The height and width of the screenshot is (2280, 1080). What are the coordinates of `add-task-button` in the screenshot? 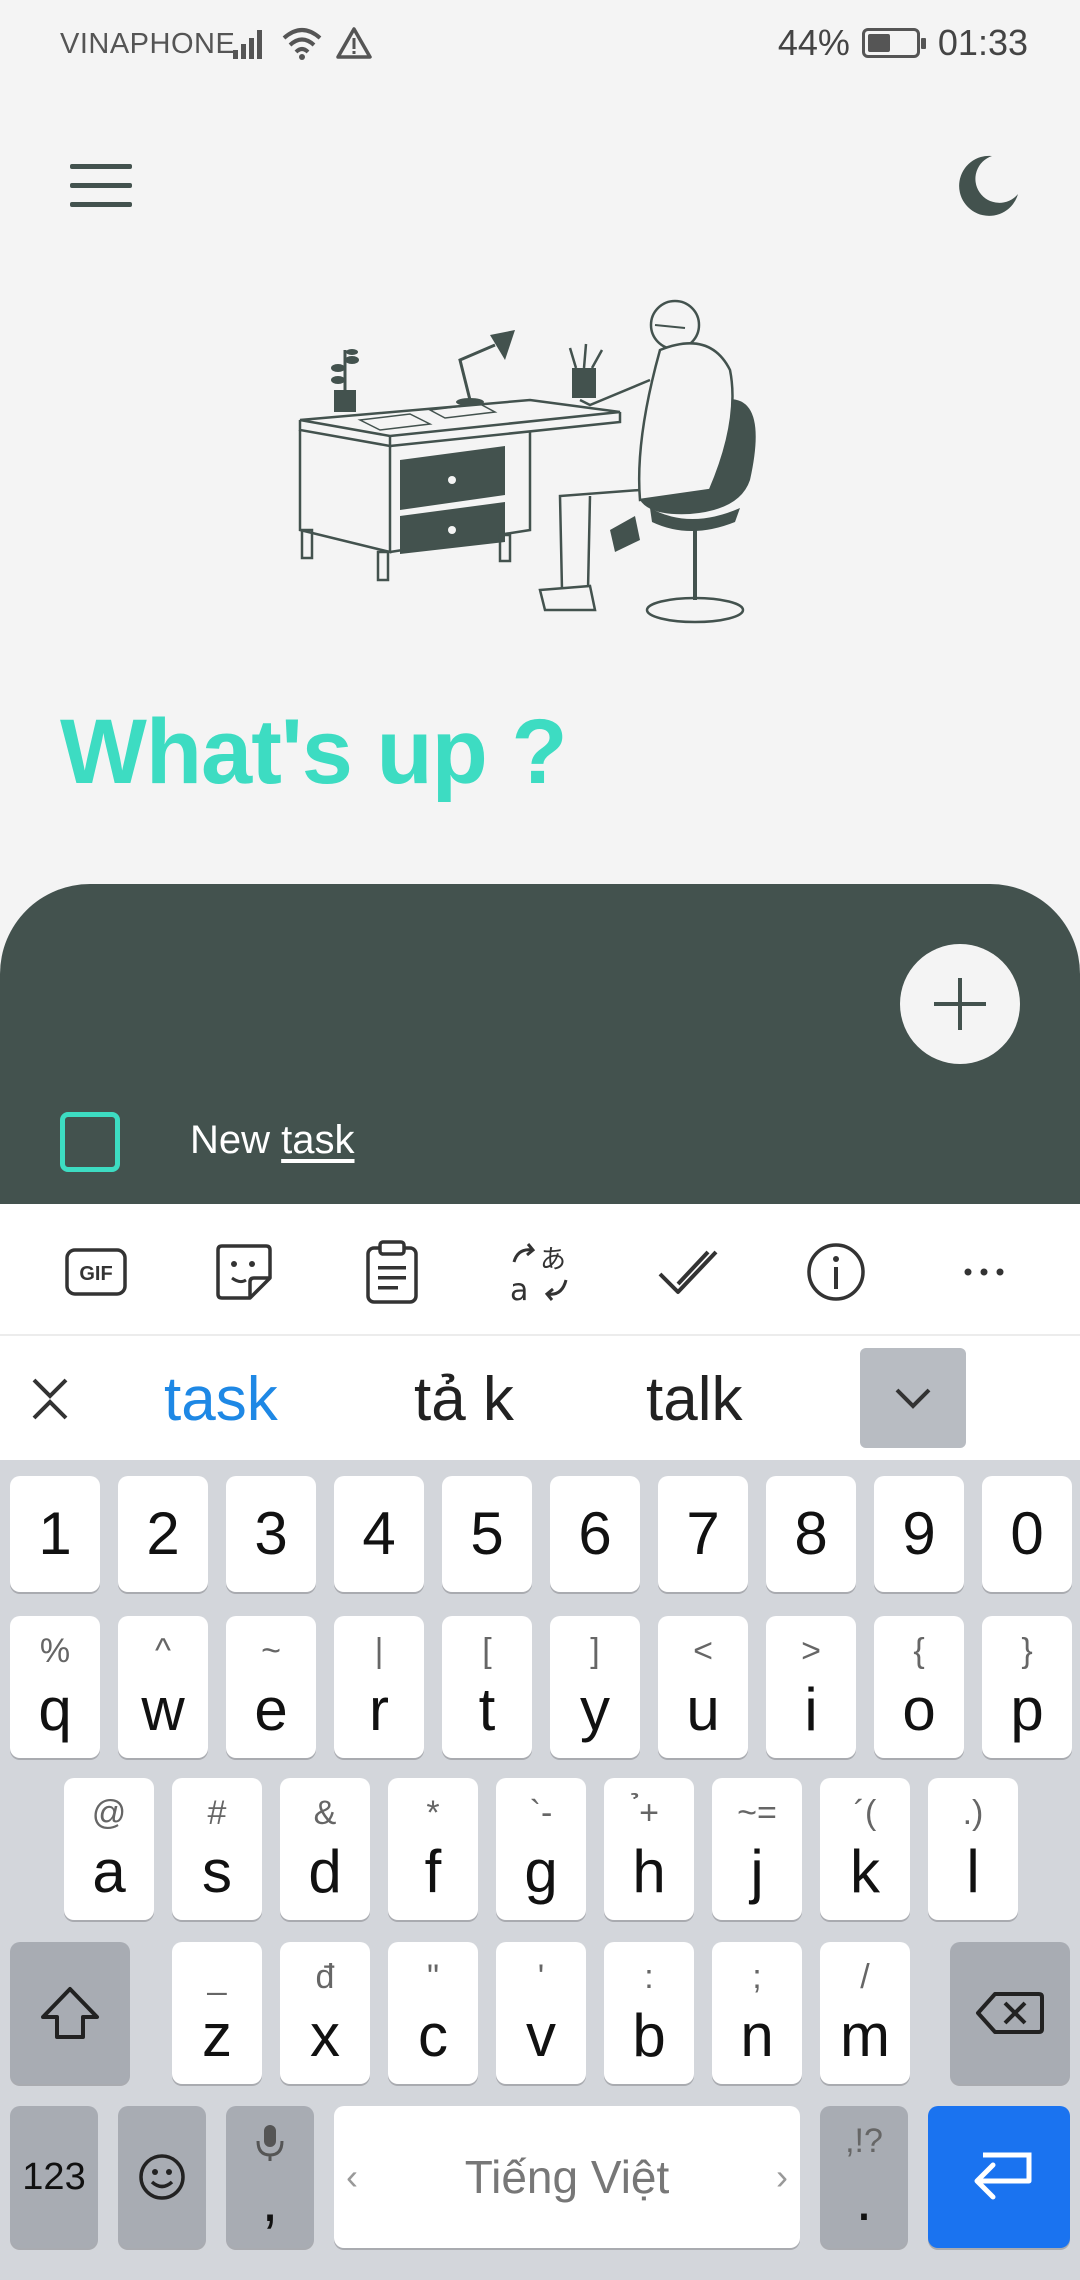 It's located at (960, 1004).